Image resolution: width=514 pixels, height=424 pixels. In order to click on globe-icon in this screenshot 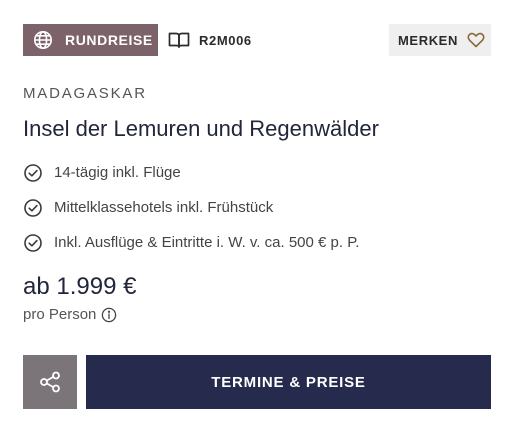, I will do `click(43, 40)`.